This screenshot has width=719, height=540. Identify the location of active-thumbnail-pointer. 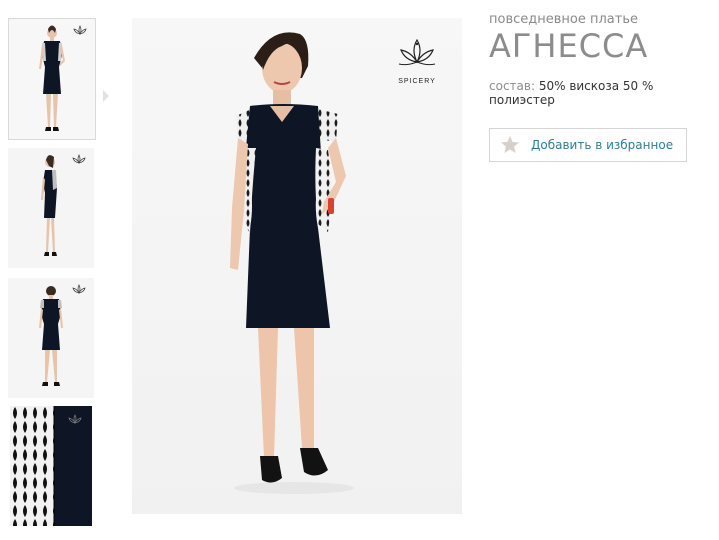
(106, 96).